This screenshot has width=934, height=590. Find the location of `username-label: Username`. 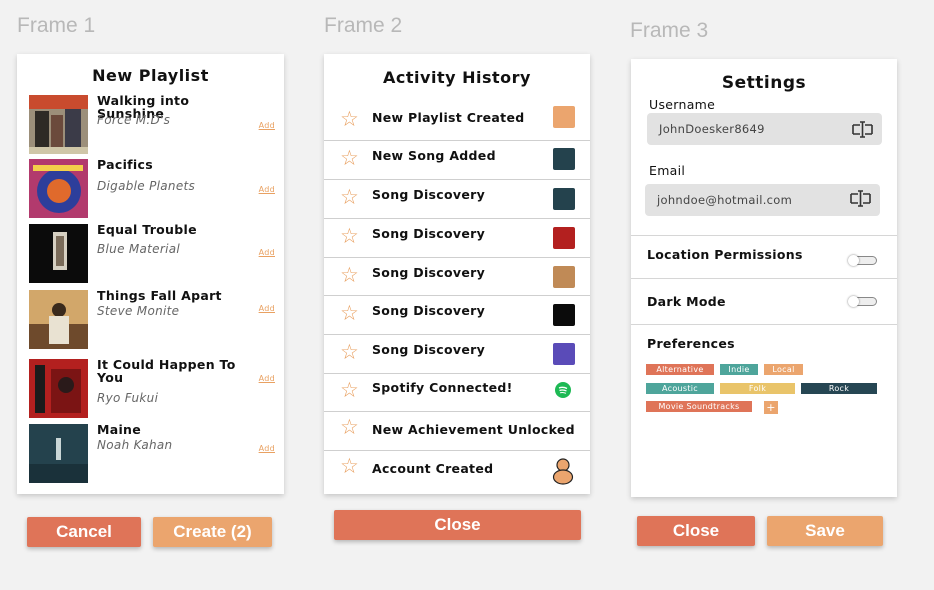

username-label: Username is located at coordinates (682, 104).